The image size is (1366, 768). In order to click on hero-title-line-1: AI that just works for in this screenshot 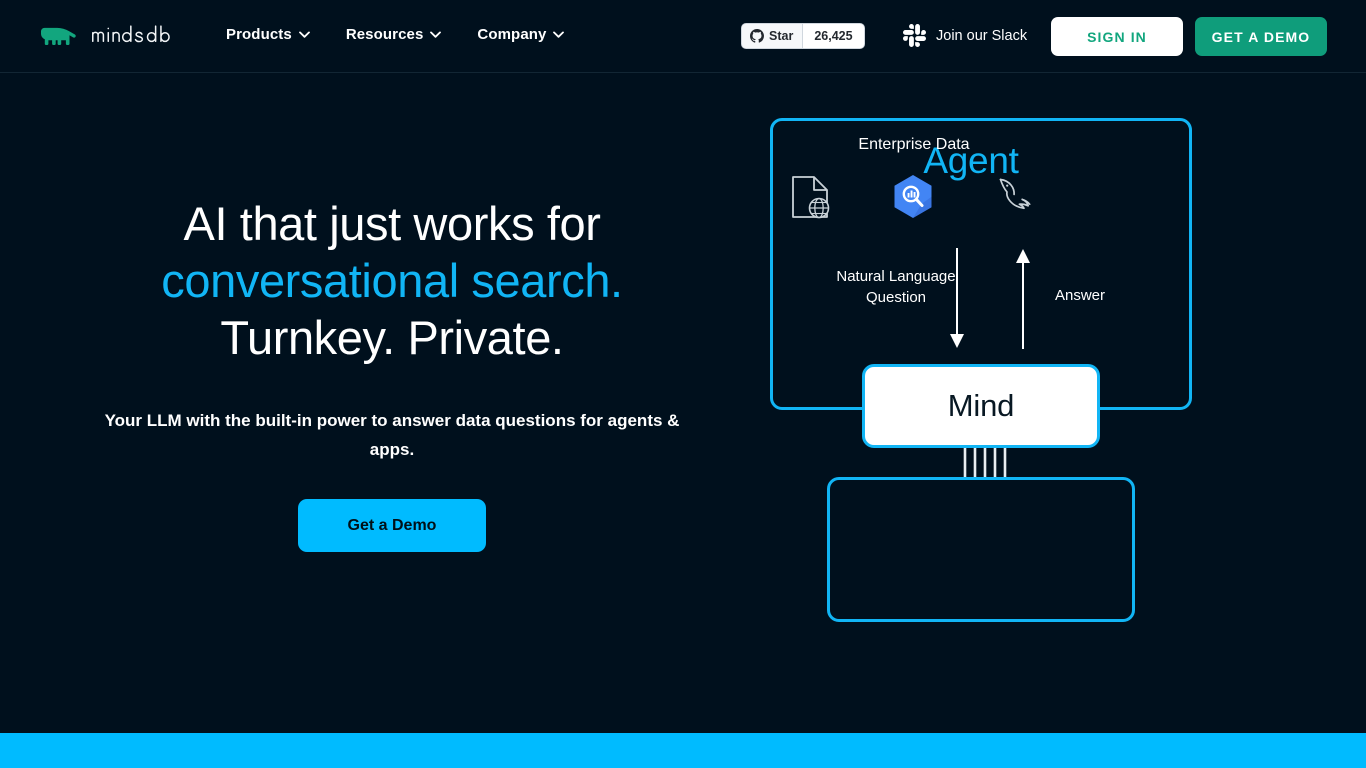, I will do `click(392, 223)`.